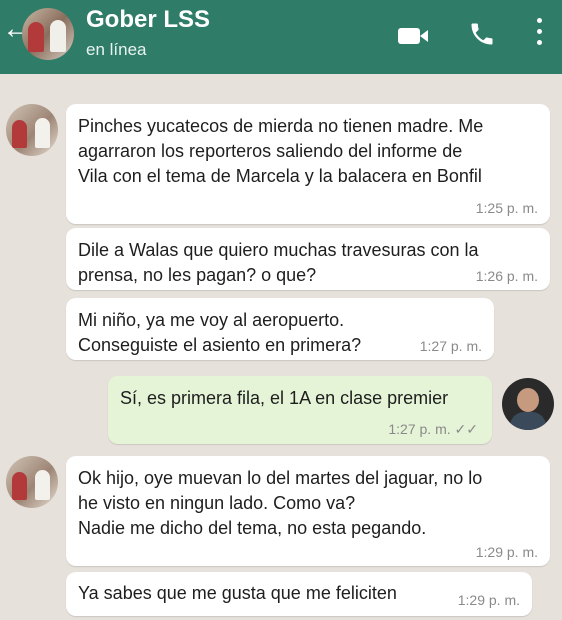  What do you see at coordinates (413, 36) in the screenshot?
I see `video-call-icon` at bounding box center [413, 36].